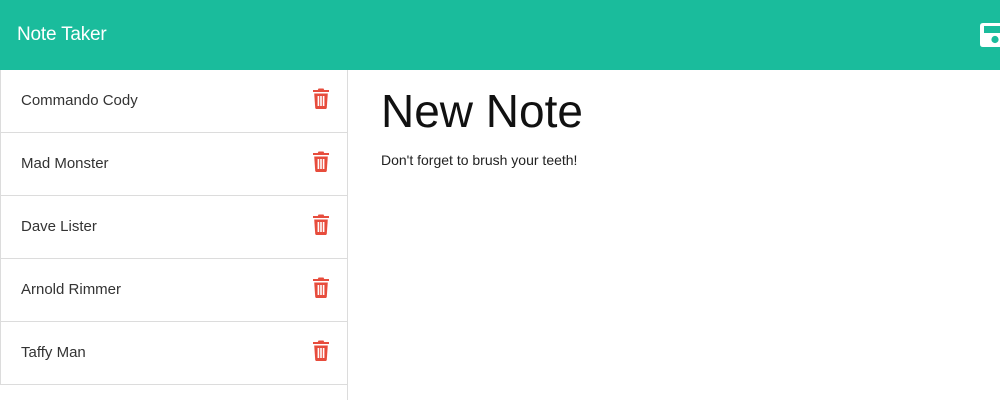 The width and height of the screenshot is (1000, 400). Describe the element at coordinates (173, 101) in the screenshot. I see `list-item: Commando Cody` at that location.